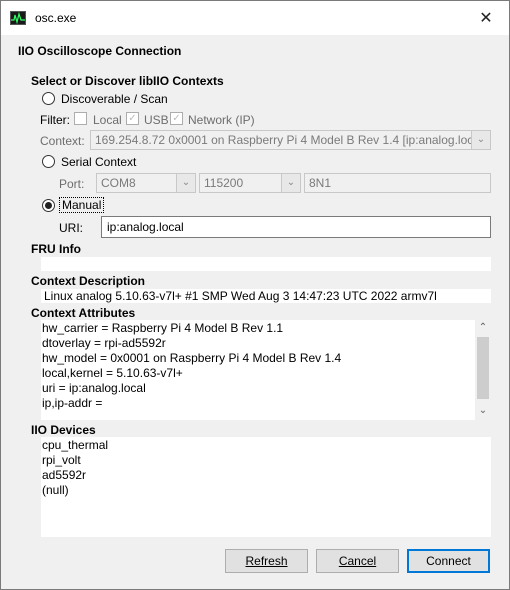 The image size is (510, 590). Describe the element at coordinates (48, 98) in the screenshot. I see `discoverable-radio` at that location.